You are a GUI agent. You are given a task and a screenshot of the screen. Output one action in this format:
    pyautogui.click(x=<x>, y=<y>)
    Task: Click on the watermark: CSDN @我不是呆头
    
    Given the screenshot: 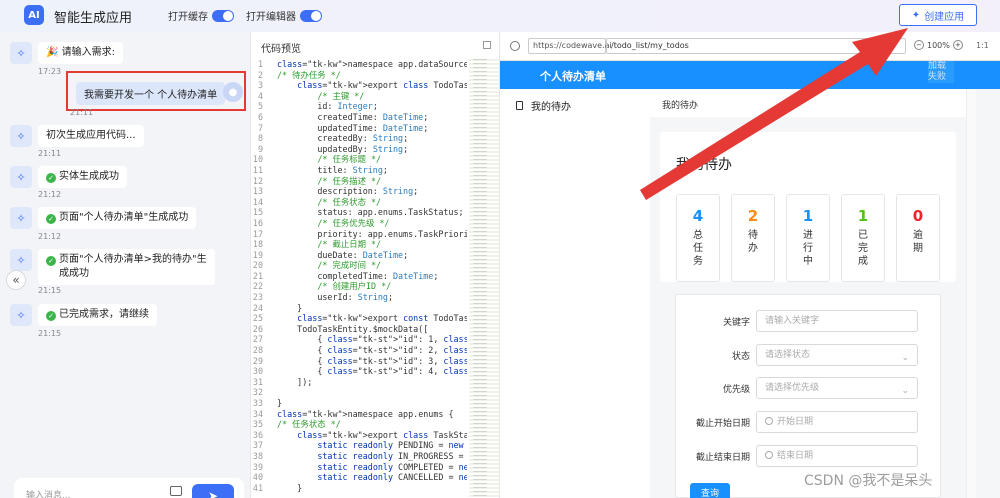 What is the action you would take?
    pyautogui.click(x=868, y=481)
    